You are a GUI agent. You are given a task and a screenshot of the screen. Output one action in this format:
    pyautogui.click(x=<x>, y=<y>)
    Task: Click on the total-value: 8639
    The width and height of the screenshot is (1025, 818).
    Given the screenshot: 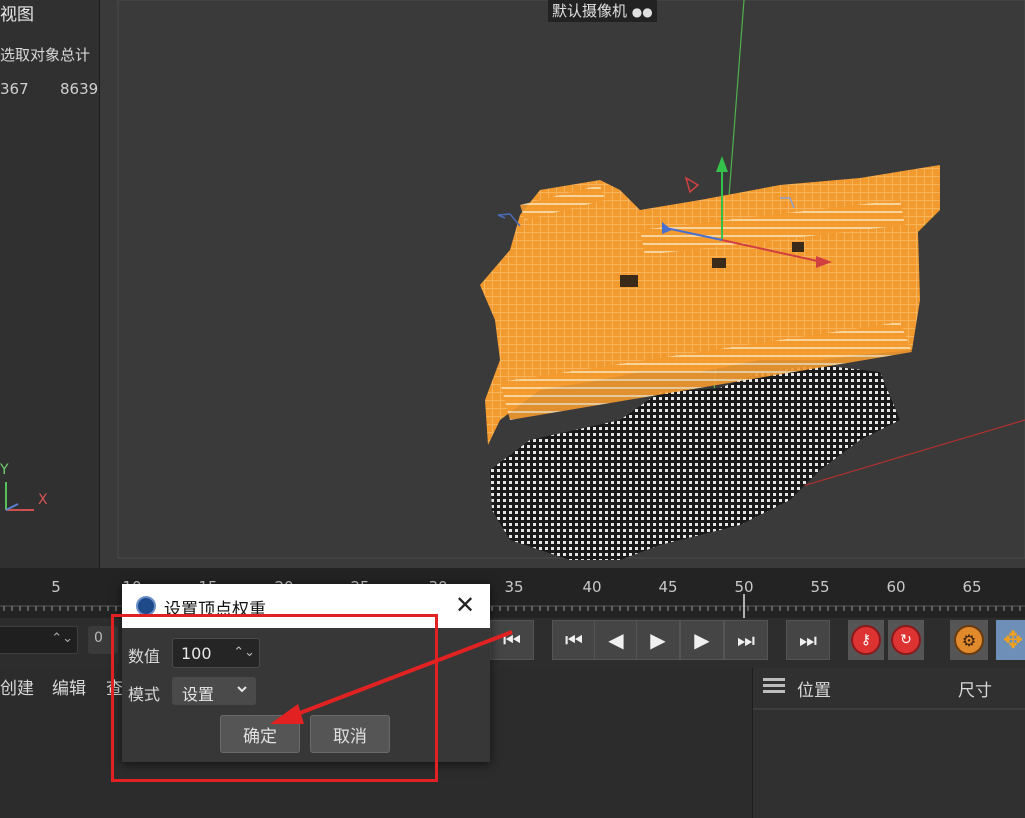 What is the action you would take?
    pyautogui.click(x=79, y=89)
    